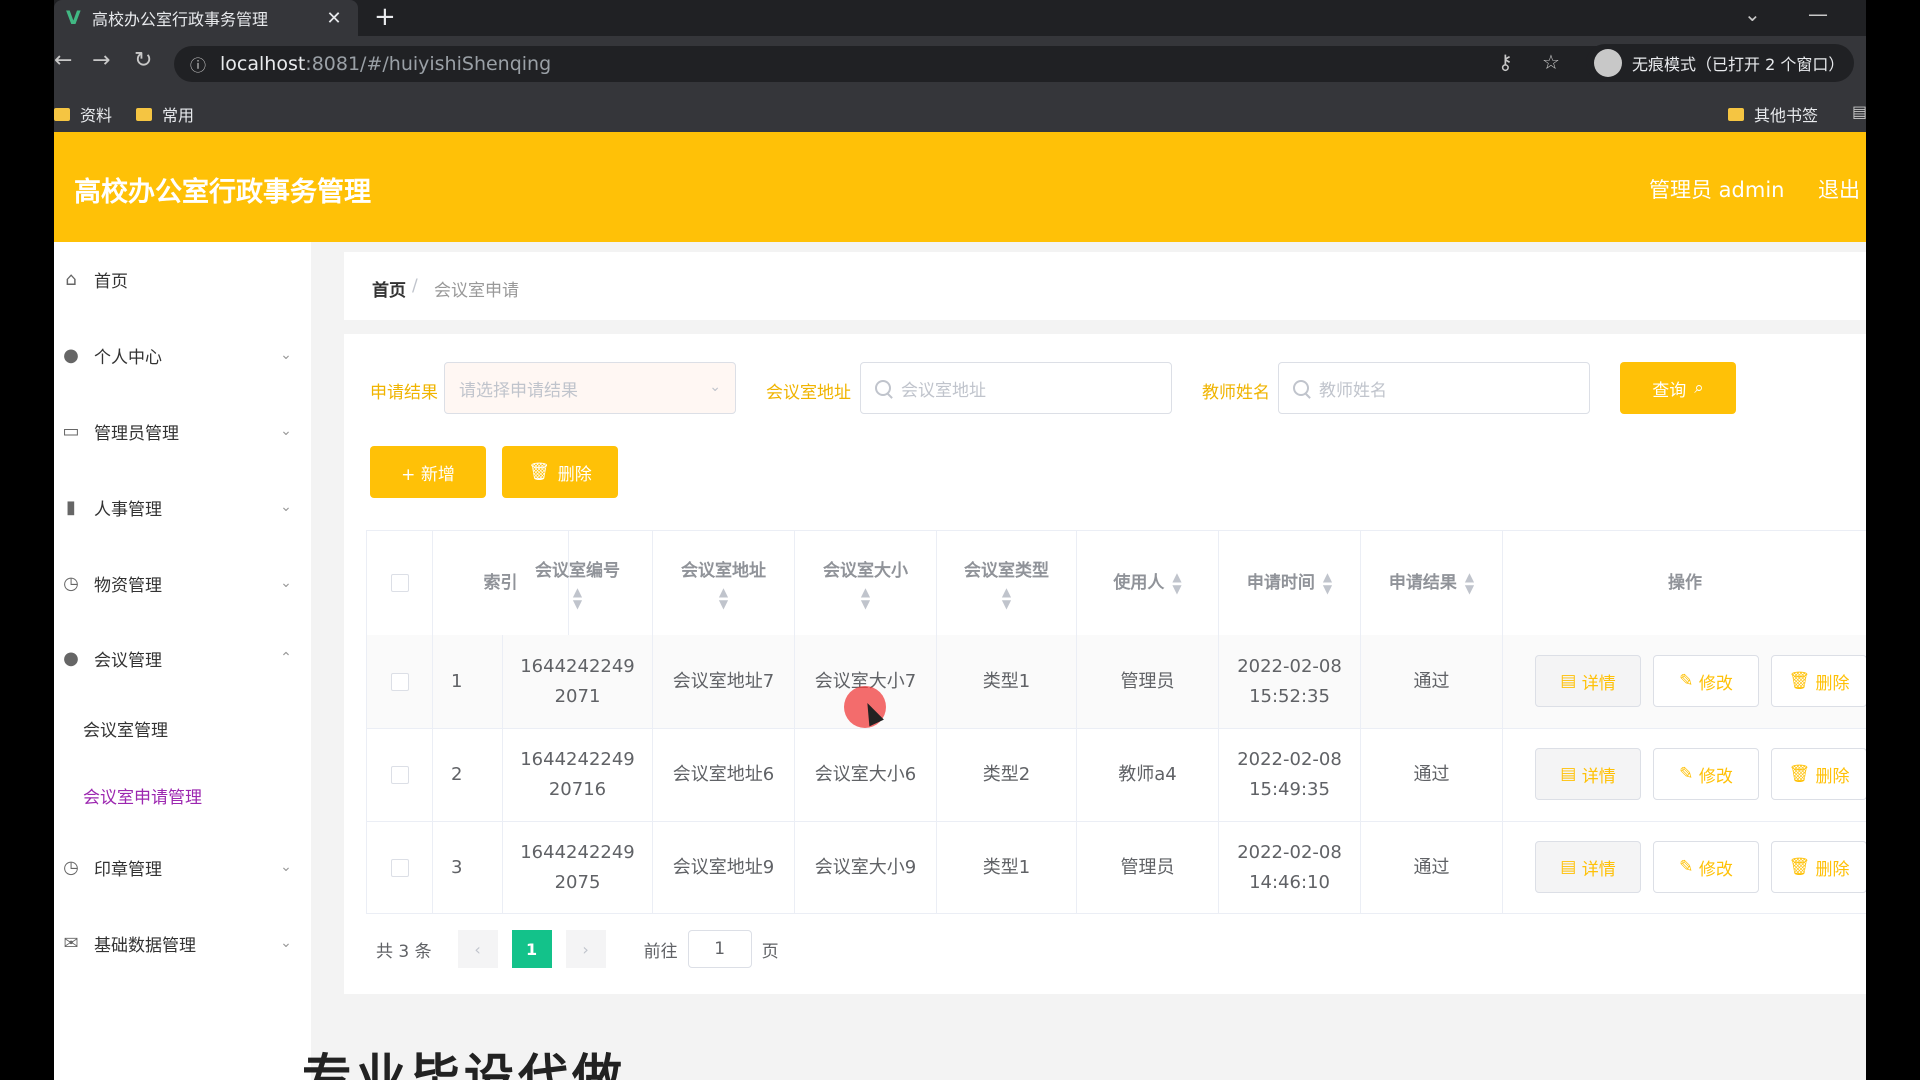 The height and width of the screenshot is (1080, 1920). I want to click on breadcrumb-current: 会议室申请, so click(476, 291).